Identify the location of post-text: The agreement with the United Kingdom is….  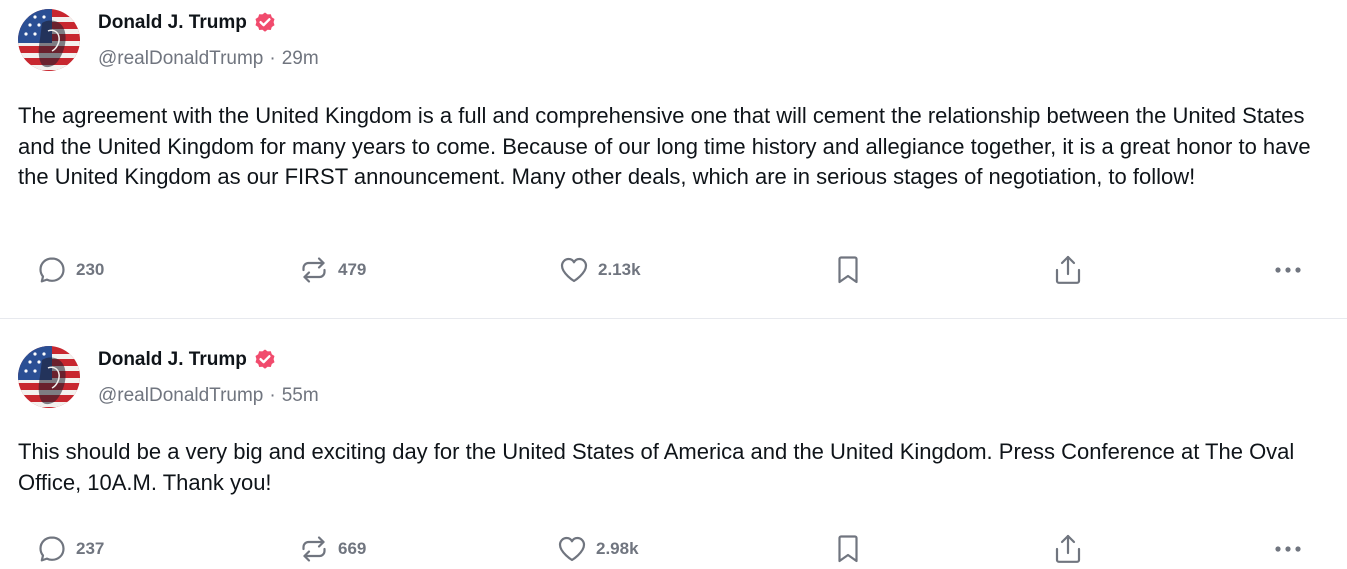
(664, 146).